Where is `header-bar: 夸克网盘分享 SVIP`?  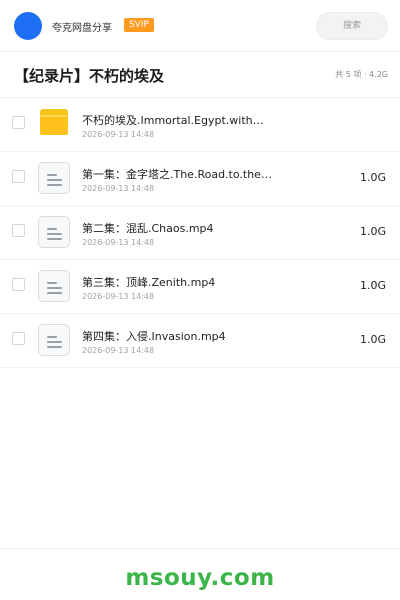 header-bar: 夸克网盘分享 SVIP is located at coordinates (200, 26).